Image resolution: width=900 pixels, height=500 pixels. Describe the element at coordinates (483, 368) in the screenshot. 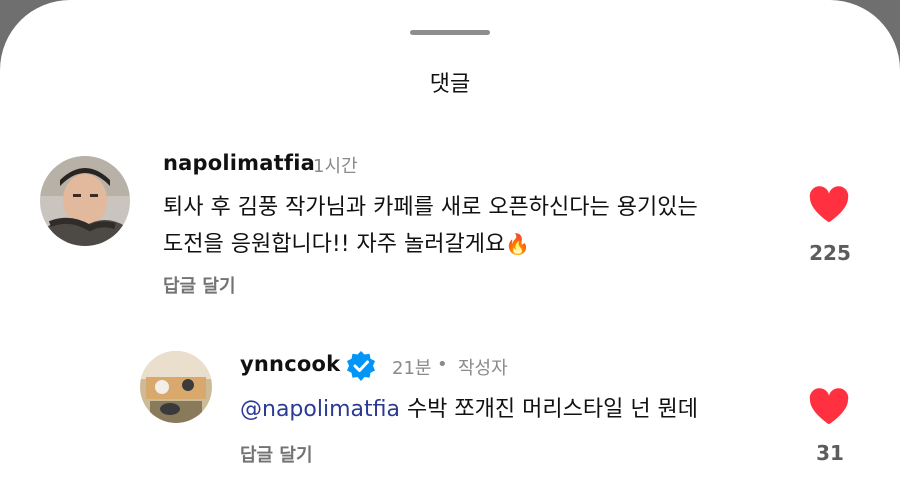

I see `author-badge: 작성자` at that location.